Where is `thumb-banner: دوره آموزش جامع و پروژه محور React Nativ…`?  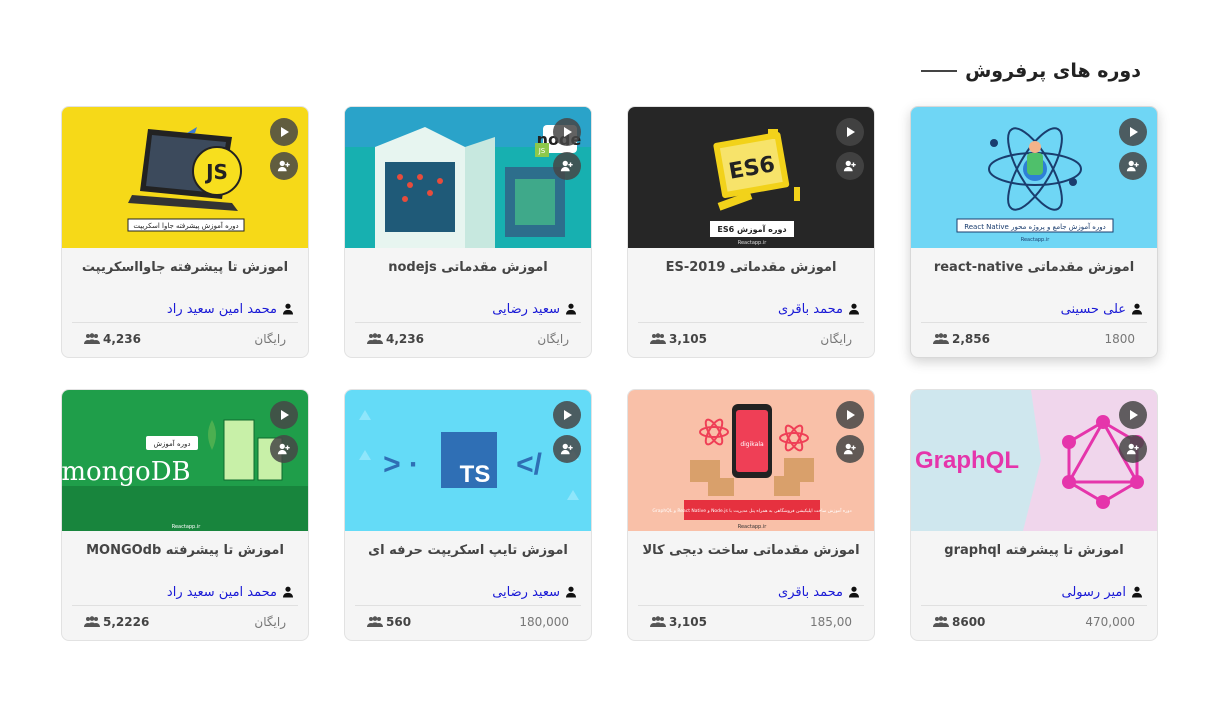
thumb-banner: دوره آموزش جامع و پروژه محور React Nativ… is located at coordinates (1035, 226).